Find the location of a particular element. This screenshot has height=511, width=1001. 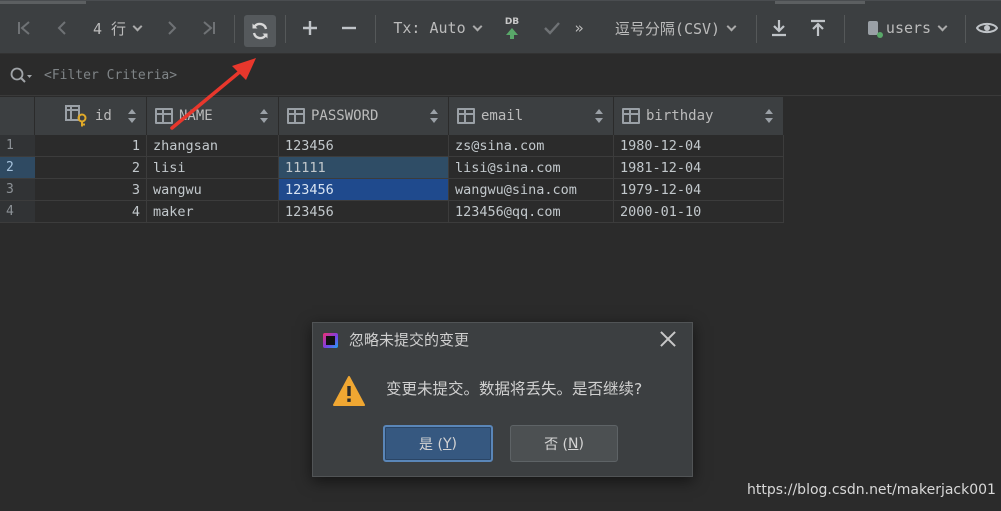

column-name: PASSWORD is located at coordinates (345, 116).